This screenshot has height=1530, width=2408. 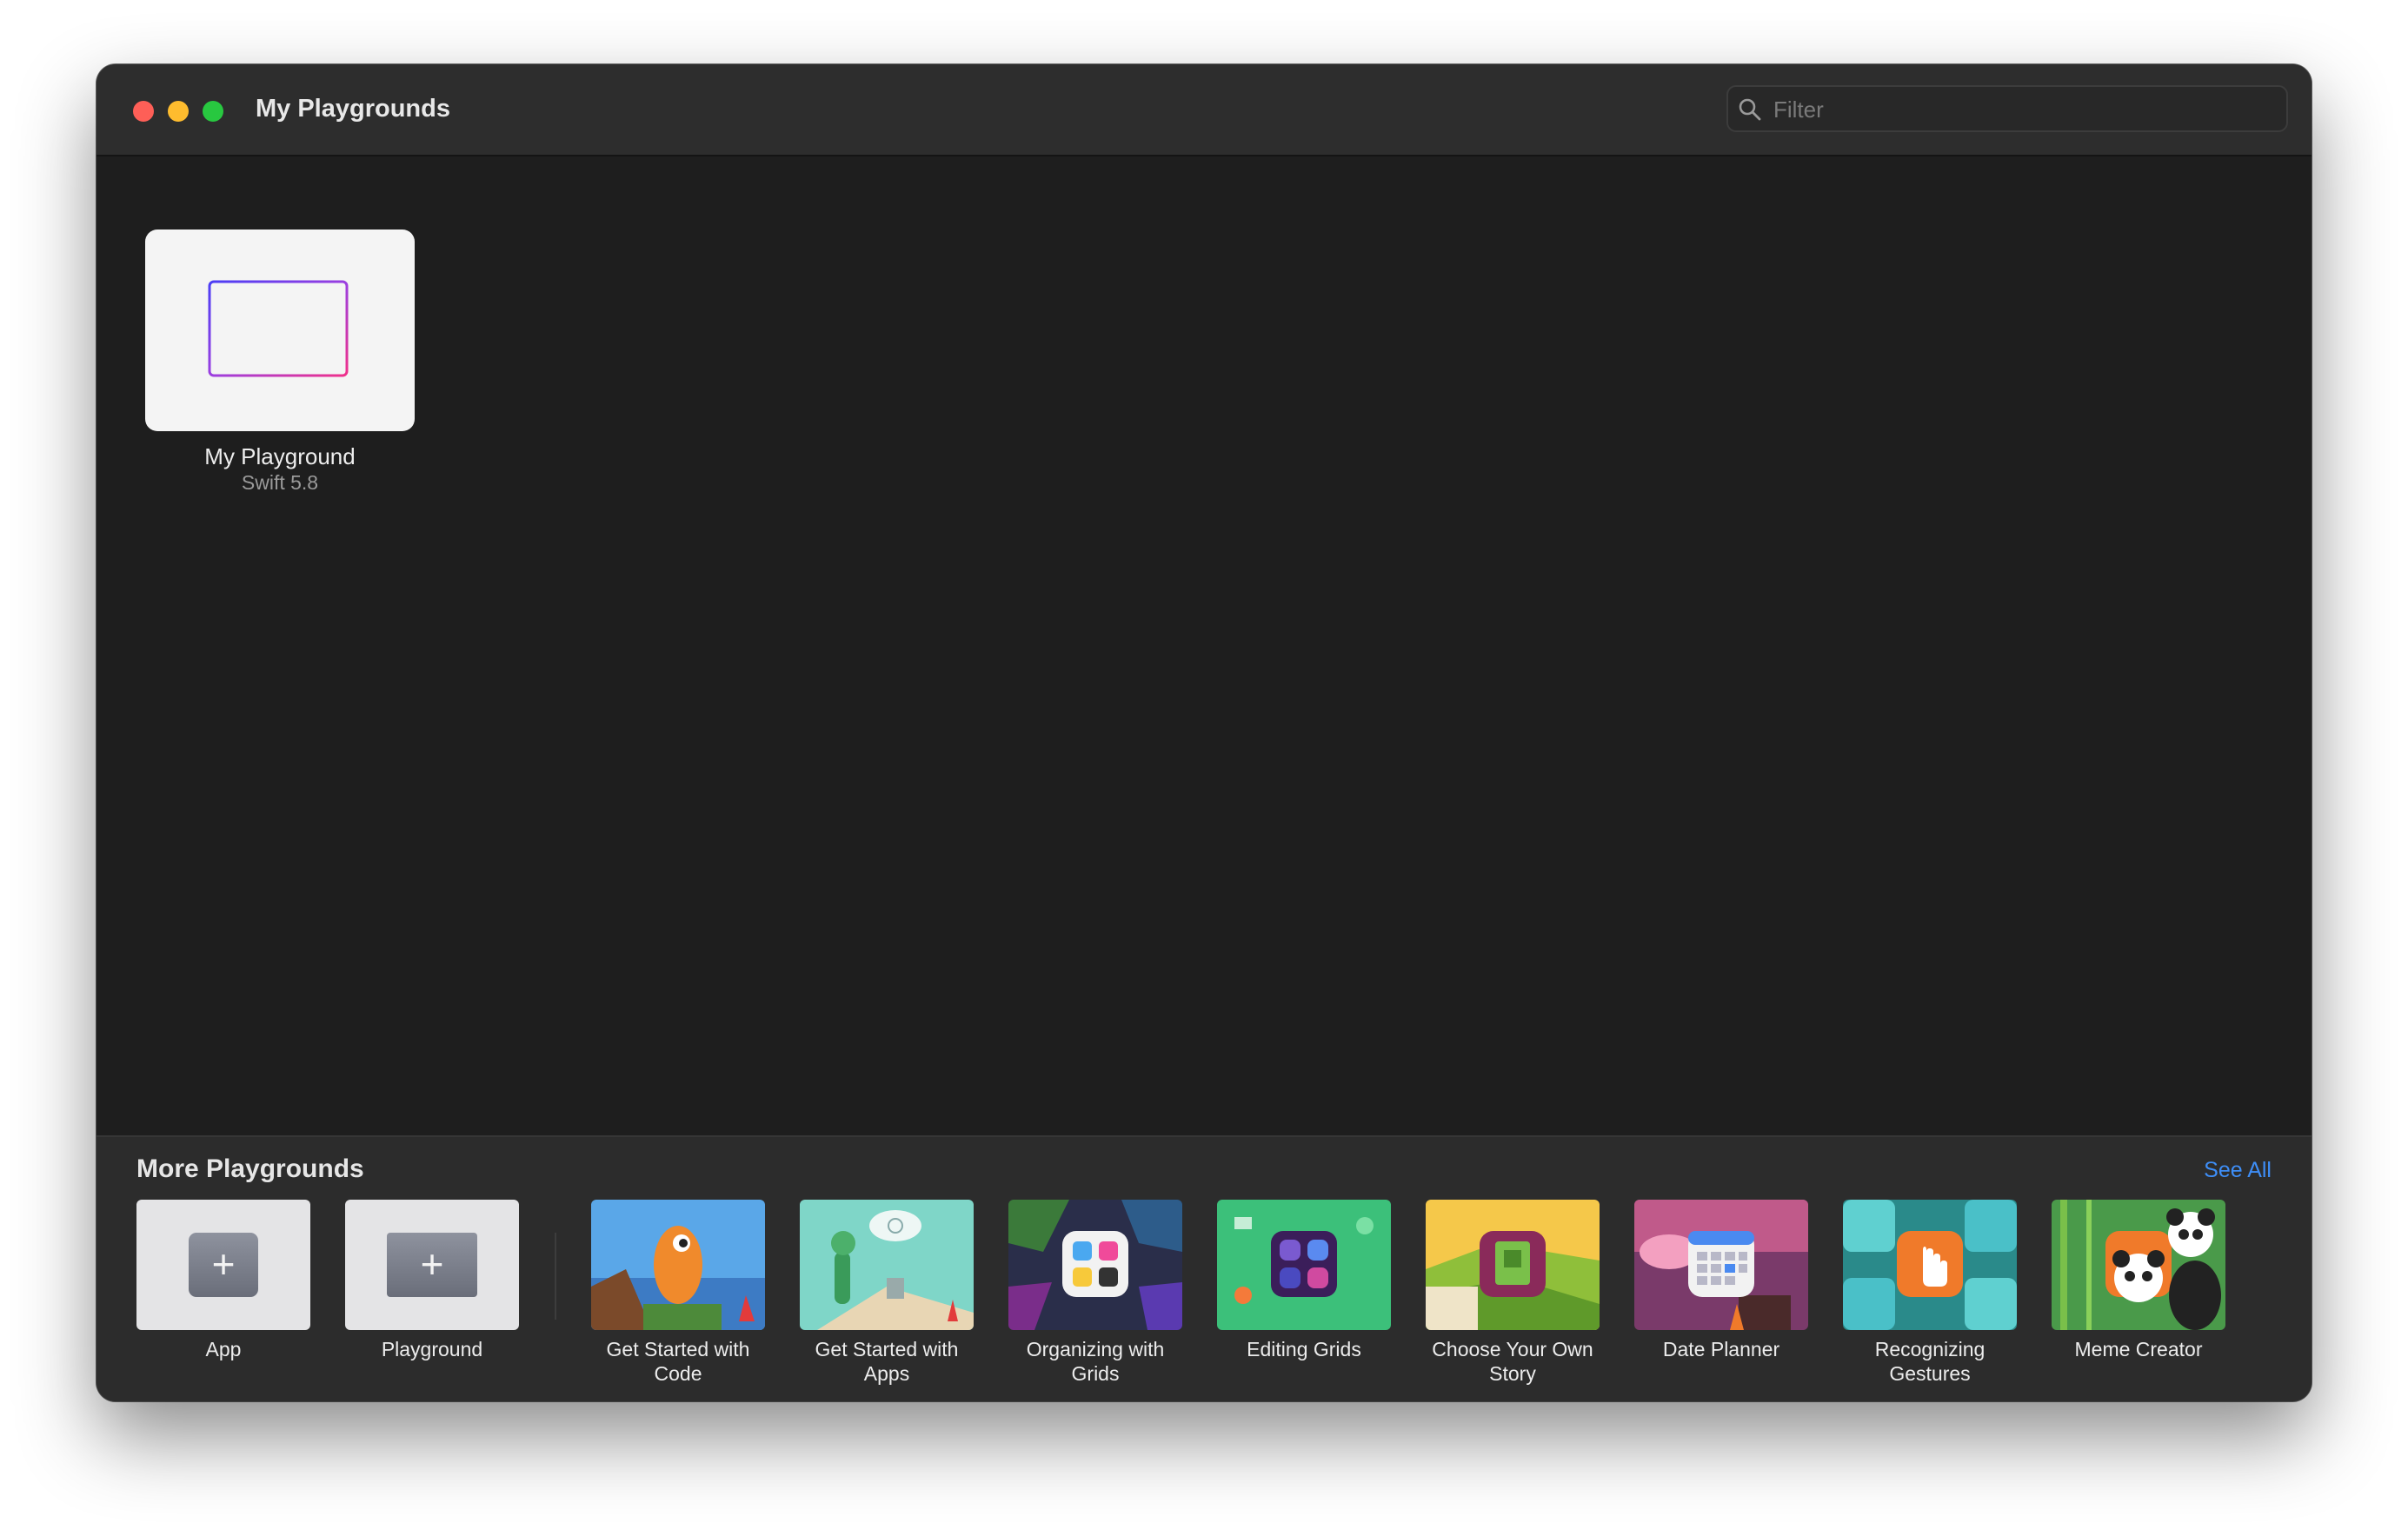 I want to click on storybook-icon, so click(x=1513, y=1265).